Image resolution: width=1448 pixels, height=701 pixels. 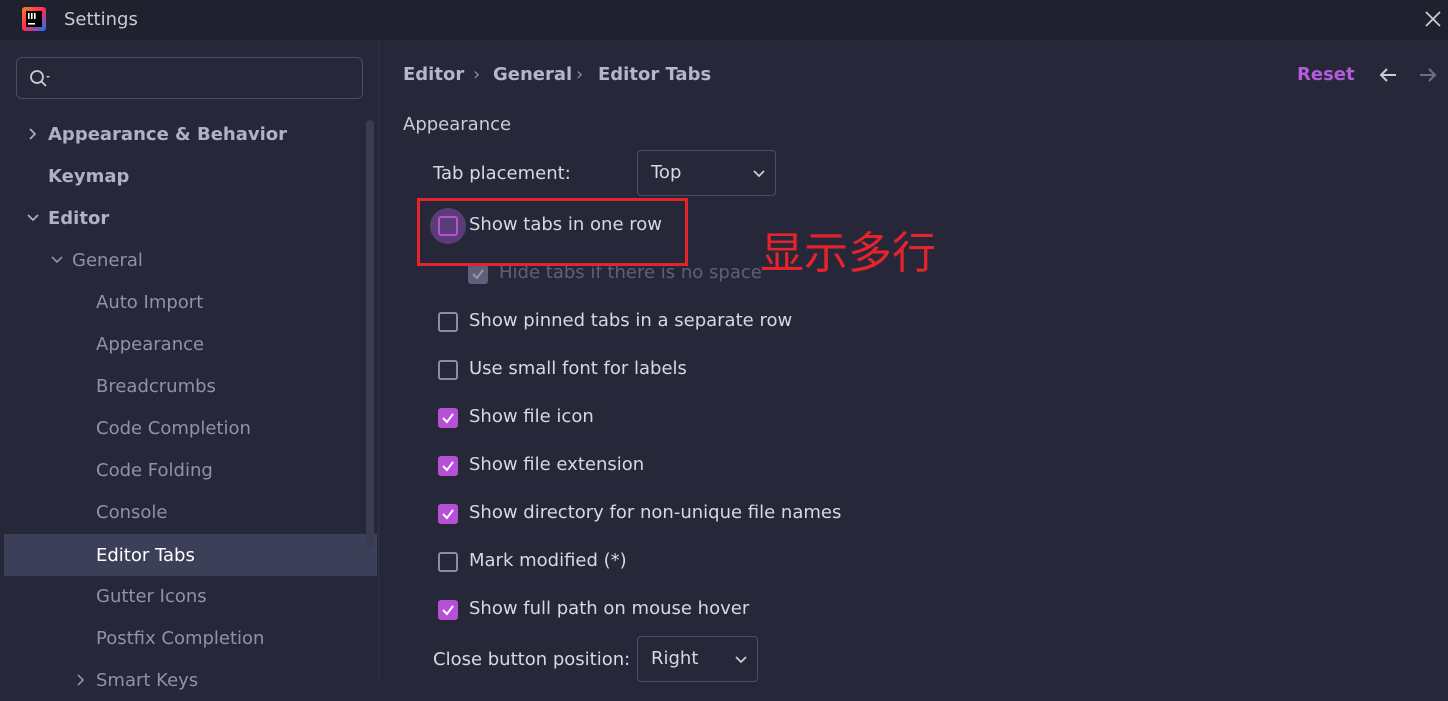 I want to click on checkbox-label: Show pinned tabs in a separate row, so click(x=631, y=320).